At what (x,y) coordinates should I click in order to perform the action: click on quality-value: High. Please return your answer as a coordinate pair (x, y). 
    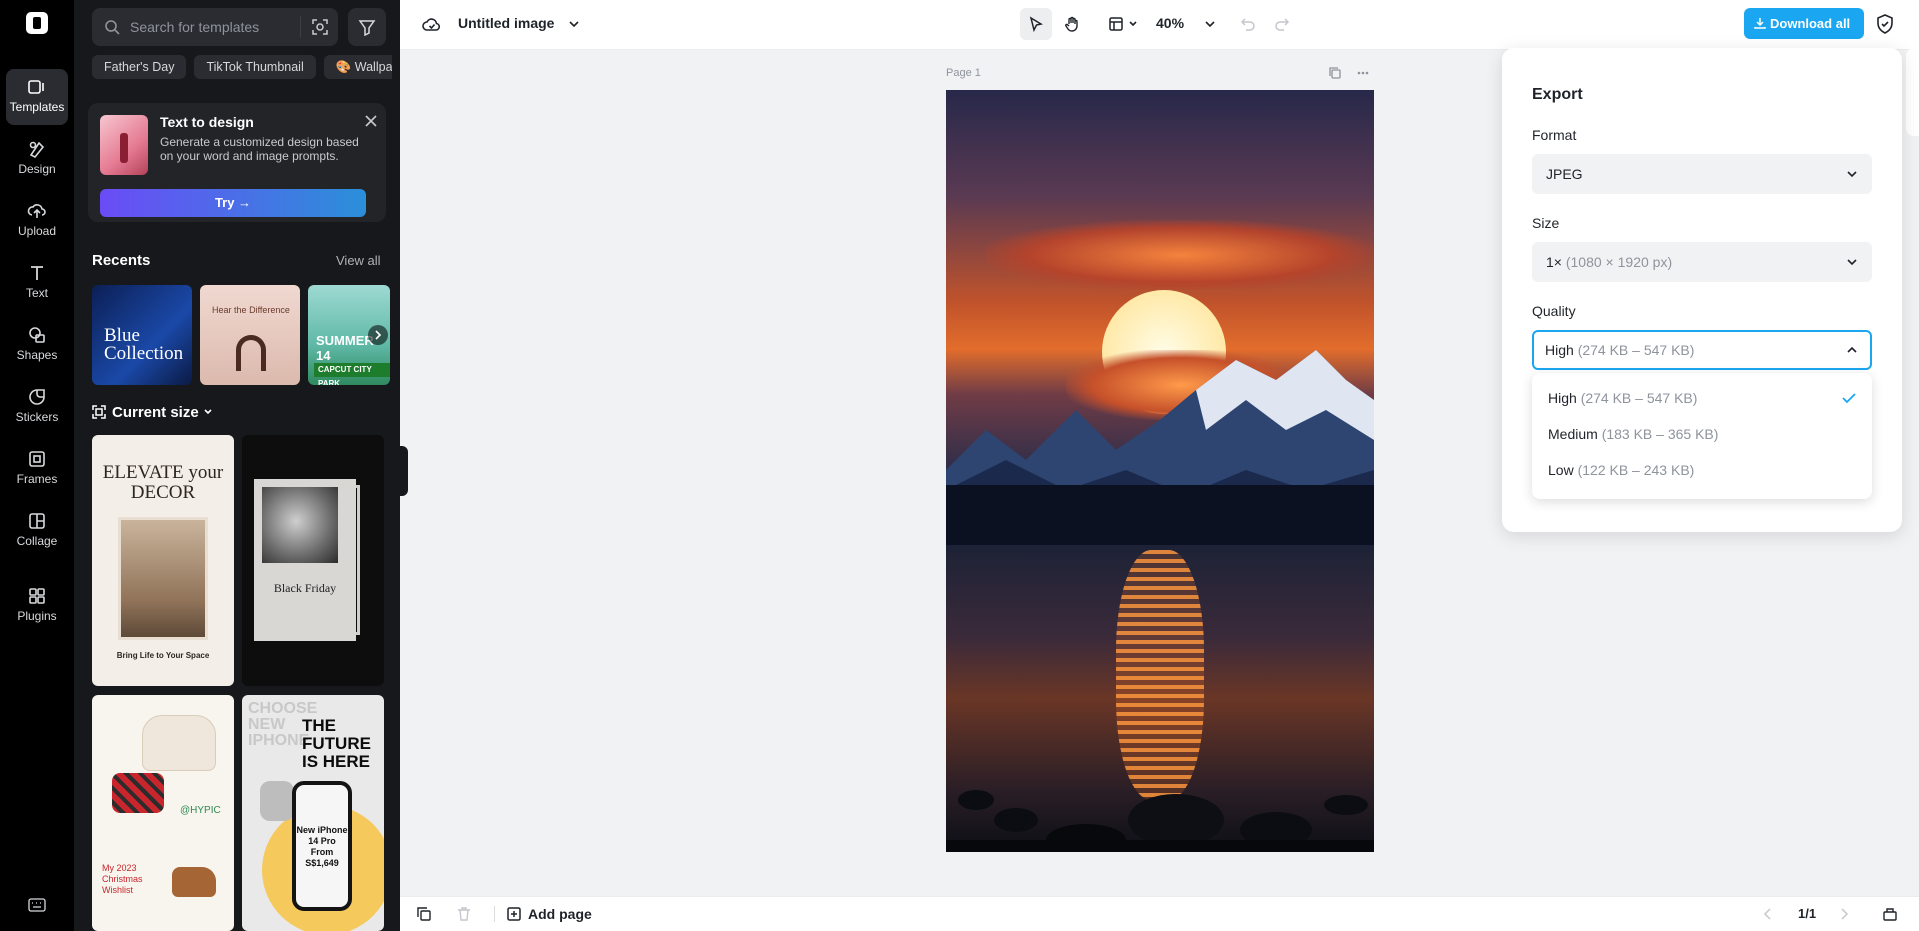
    Looking at the image, I should click on (1559, 350).